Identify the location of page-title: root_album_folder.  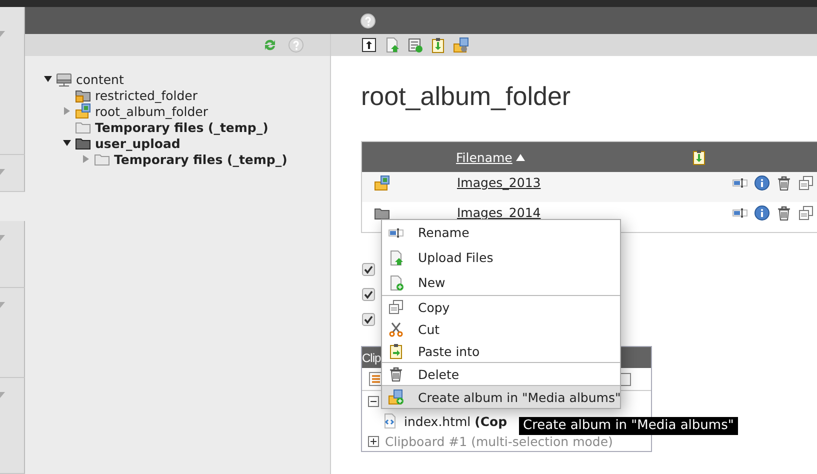
(466, 96).